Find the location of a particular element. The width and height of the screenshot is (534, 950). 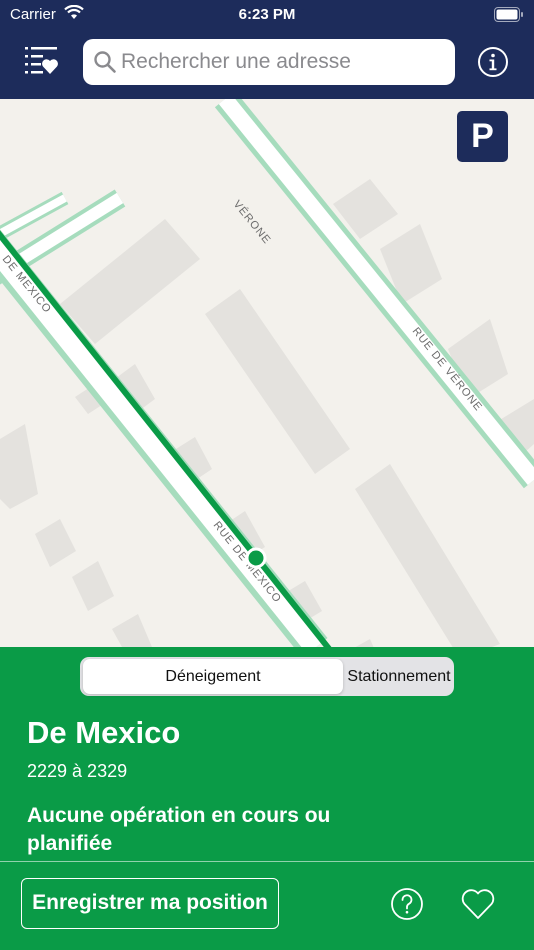

tab-deneigement: Déneigement is located at coordinates (213, 676).